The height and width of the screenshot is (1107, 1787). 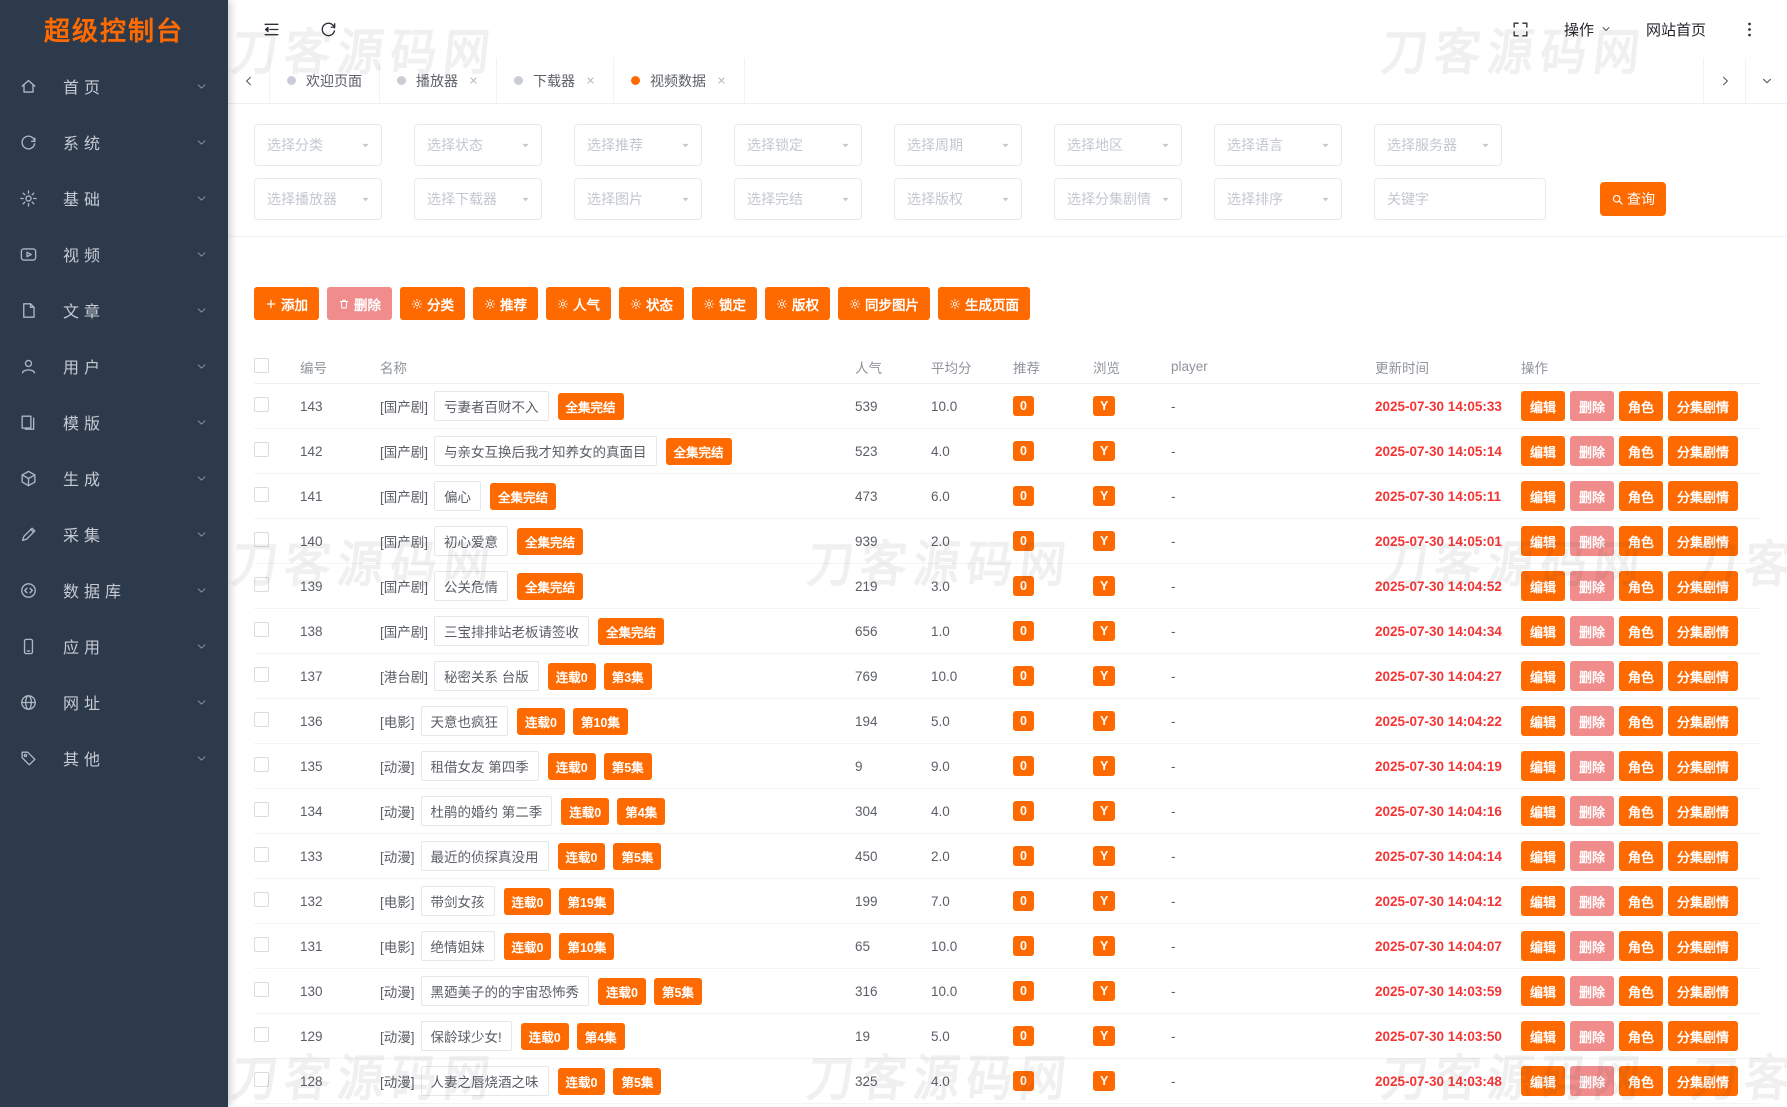 I want to click on bulk-action-button: 生成页面, so click(x=984, y=303).